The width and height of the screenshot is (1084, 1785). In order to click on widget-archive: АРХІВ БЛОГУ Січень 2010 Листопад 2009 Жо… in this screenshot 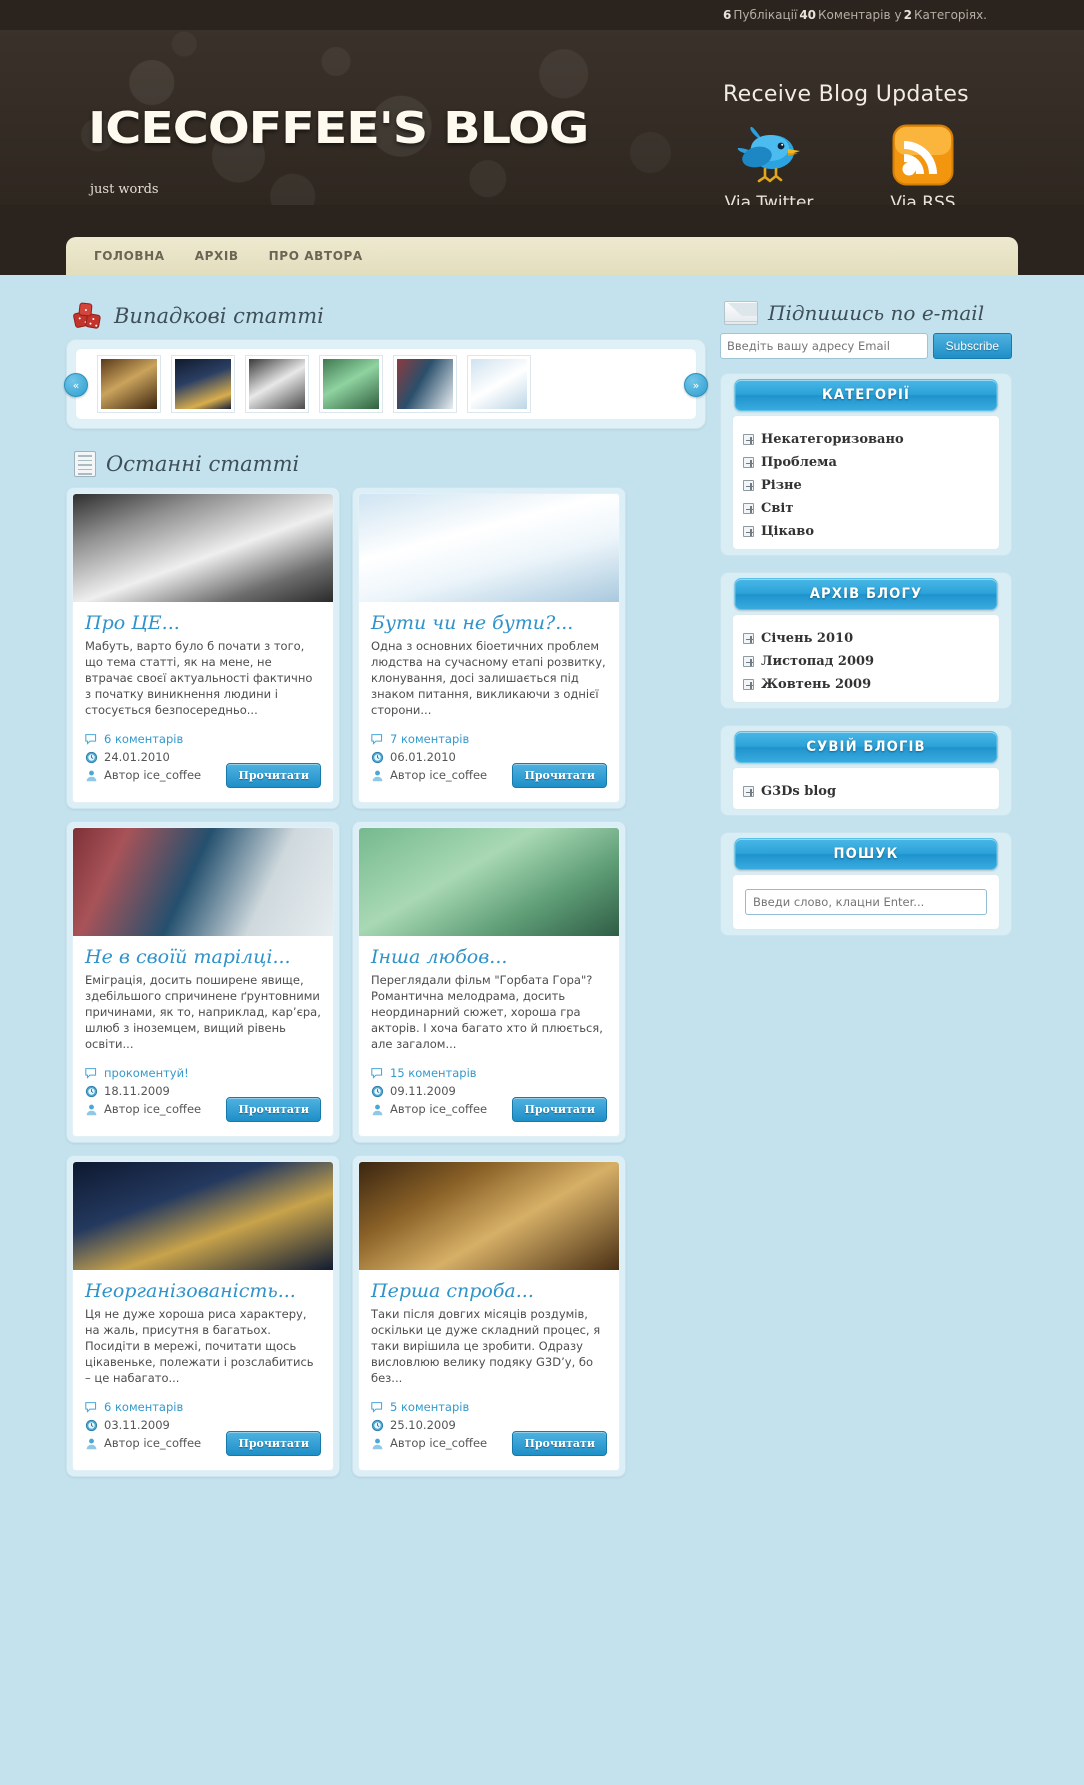, I will do `click(866, 640)`.